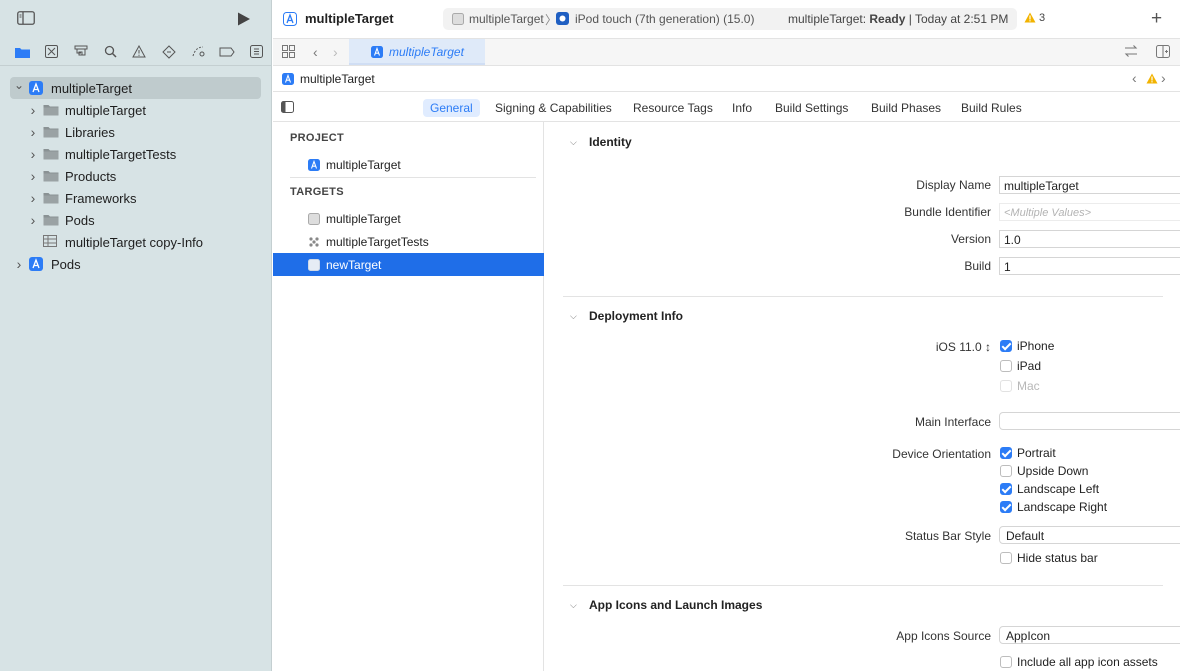 The image size is (1180, 671). What do you see at coordinates (673, 108) in the screenshot?
I see `tab-resource-tags: Resource Tags` at bounding box center [673, 108].